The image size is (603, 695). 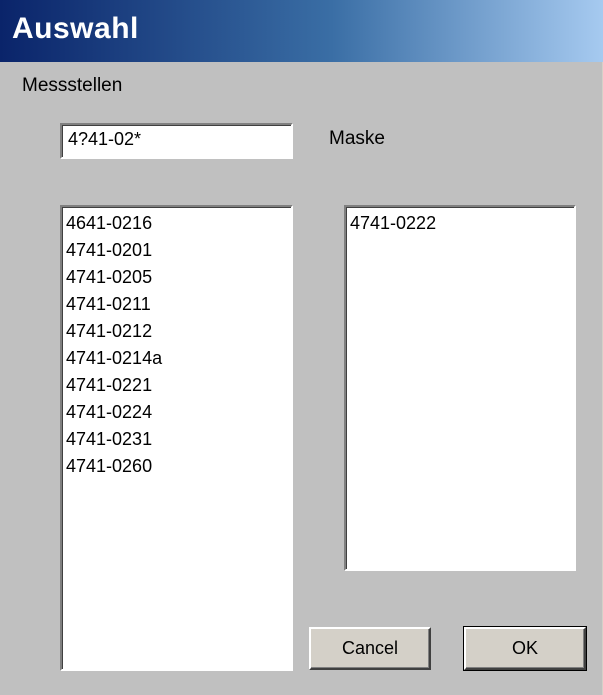 What do you see at coordinates (176, 358) in the screenshot?
I see `list-item: 4741-0214a` at bounding box center [176, 358].